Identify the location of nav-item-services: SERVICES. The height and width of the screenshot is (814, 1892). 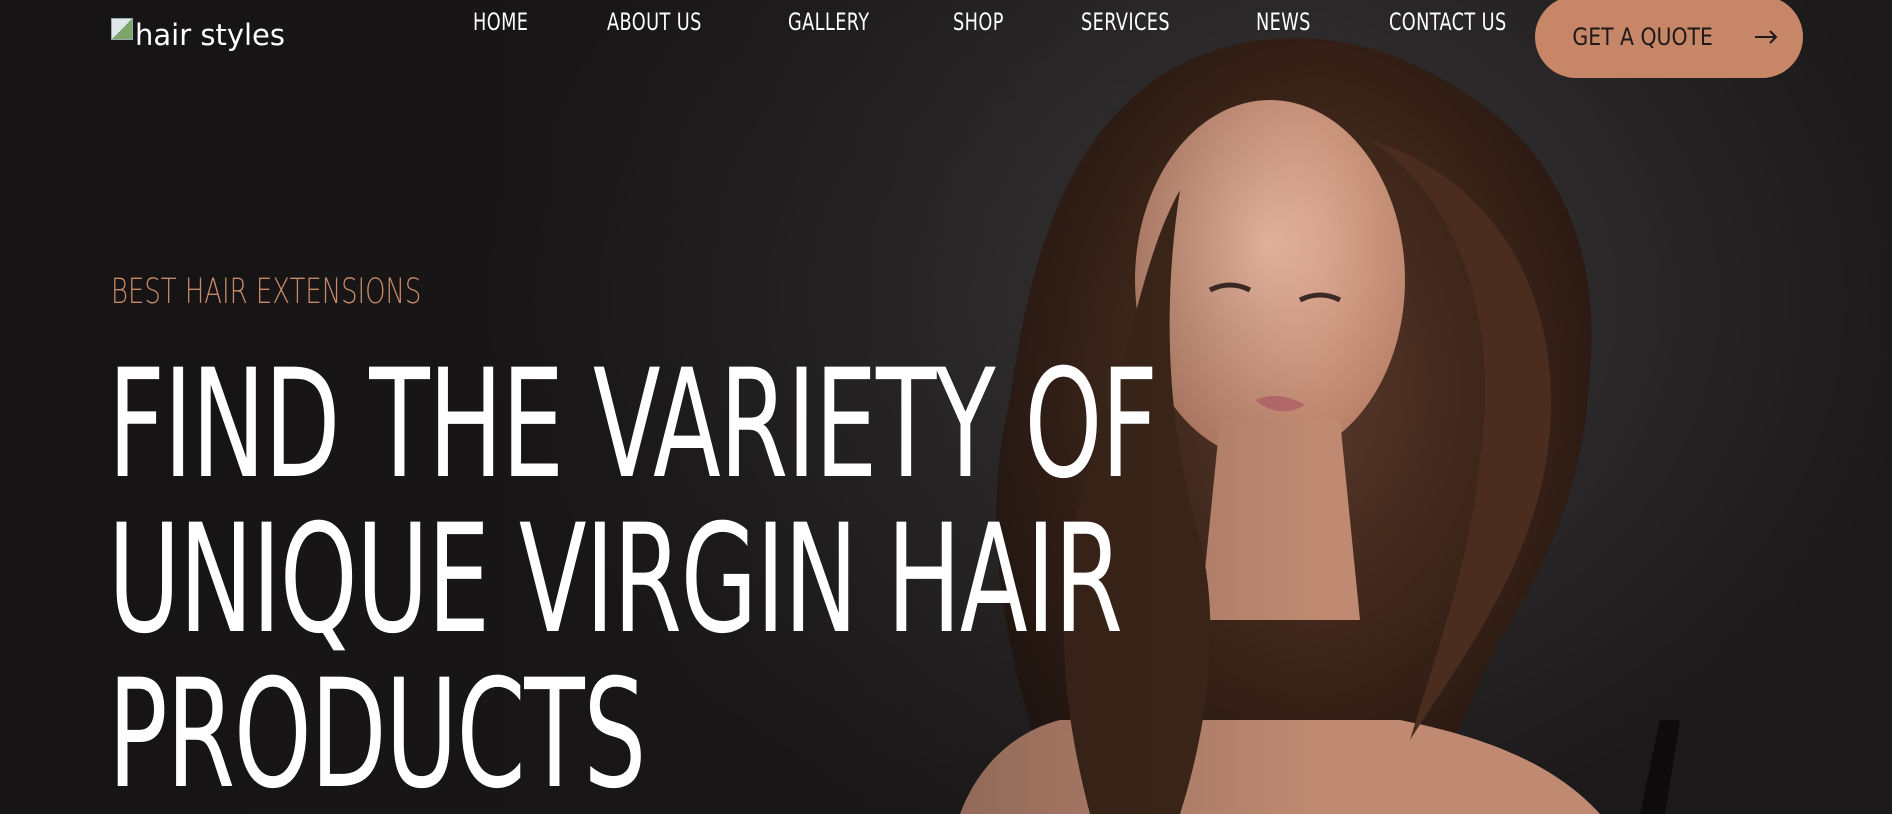
(1125, 22).